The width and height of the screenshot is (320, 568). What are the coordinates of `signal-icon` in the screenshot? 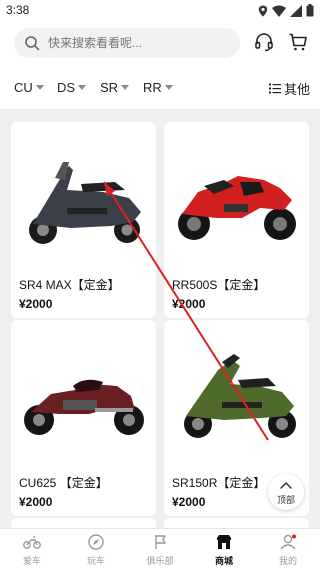 It's located at (296, 10).